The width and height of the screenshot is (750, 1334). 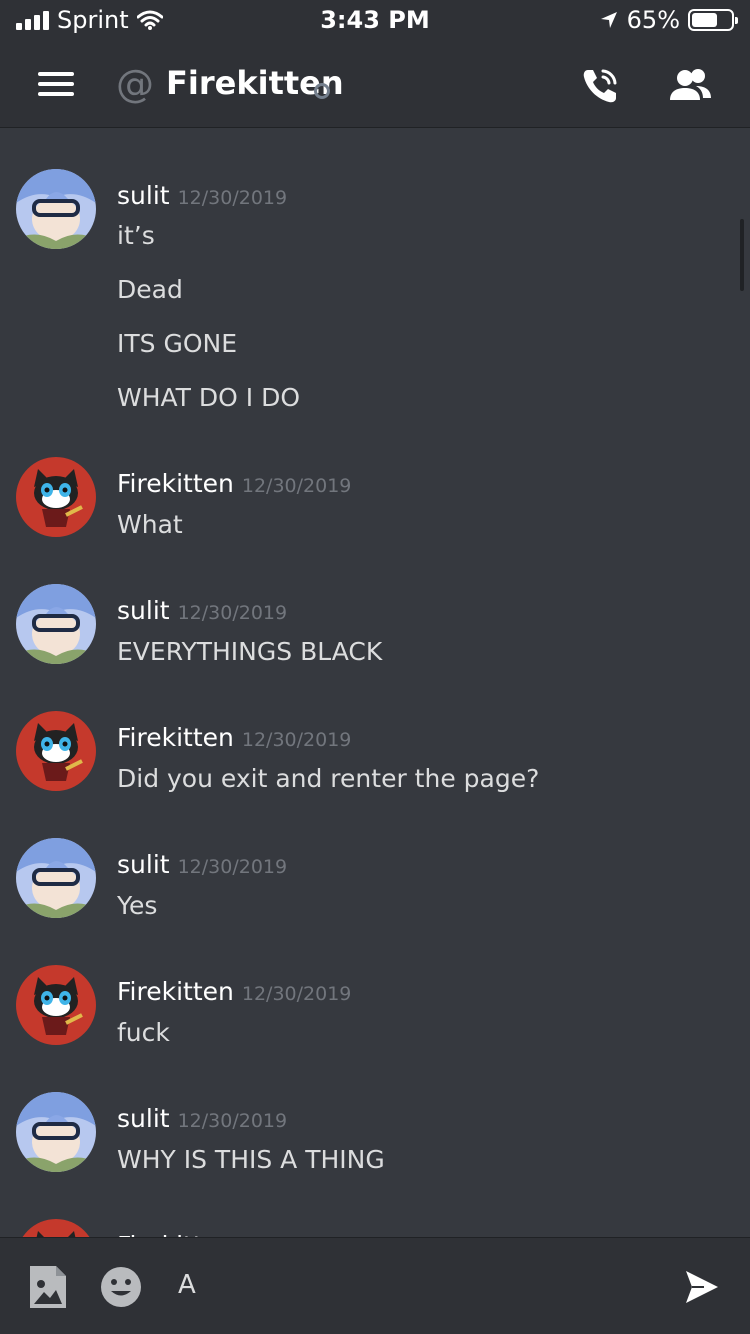 What do you see at coordinates (713, 20) in the screenshot?
I see `battery-icon` at bounding box center [713, 20].